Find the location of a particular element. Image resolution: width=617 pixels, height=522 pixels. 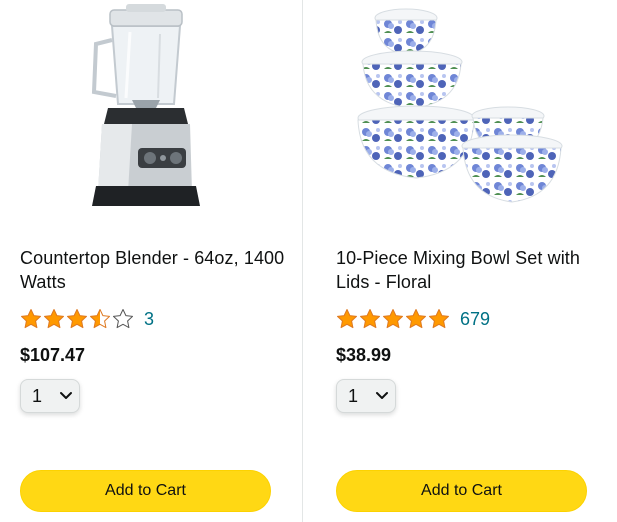

card-divider is located at coordinates (302, 261).